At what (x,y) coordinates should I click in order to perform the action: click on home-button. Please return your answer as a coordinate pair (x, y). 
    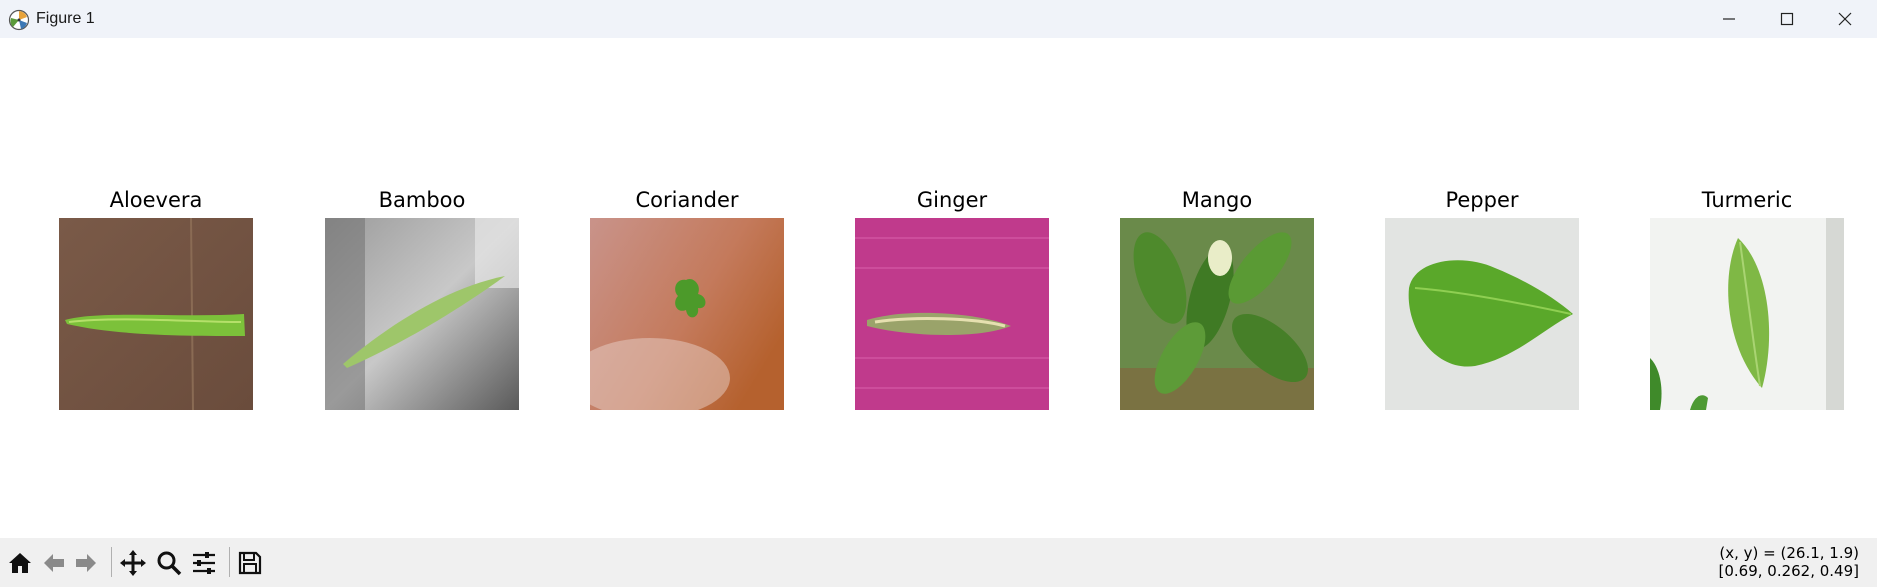
    Looking at the image, I should click on (20, 563).